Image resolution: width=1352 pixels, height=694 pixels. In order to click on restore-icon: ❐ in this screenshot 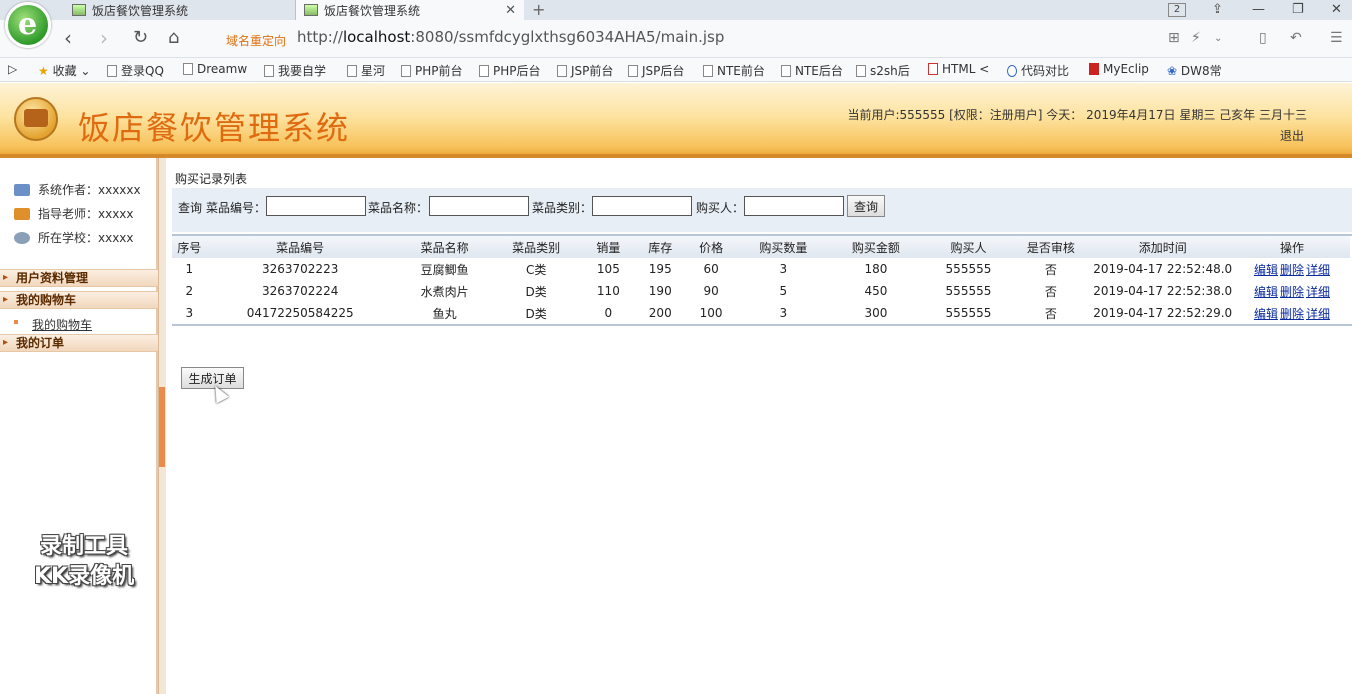, I will do `click(1298, 10)`.